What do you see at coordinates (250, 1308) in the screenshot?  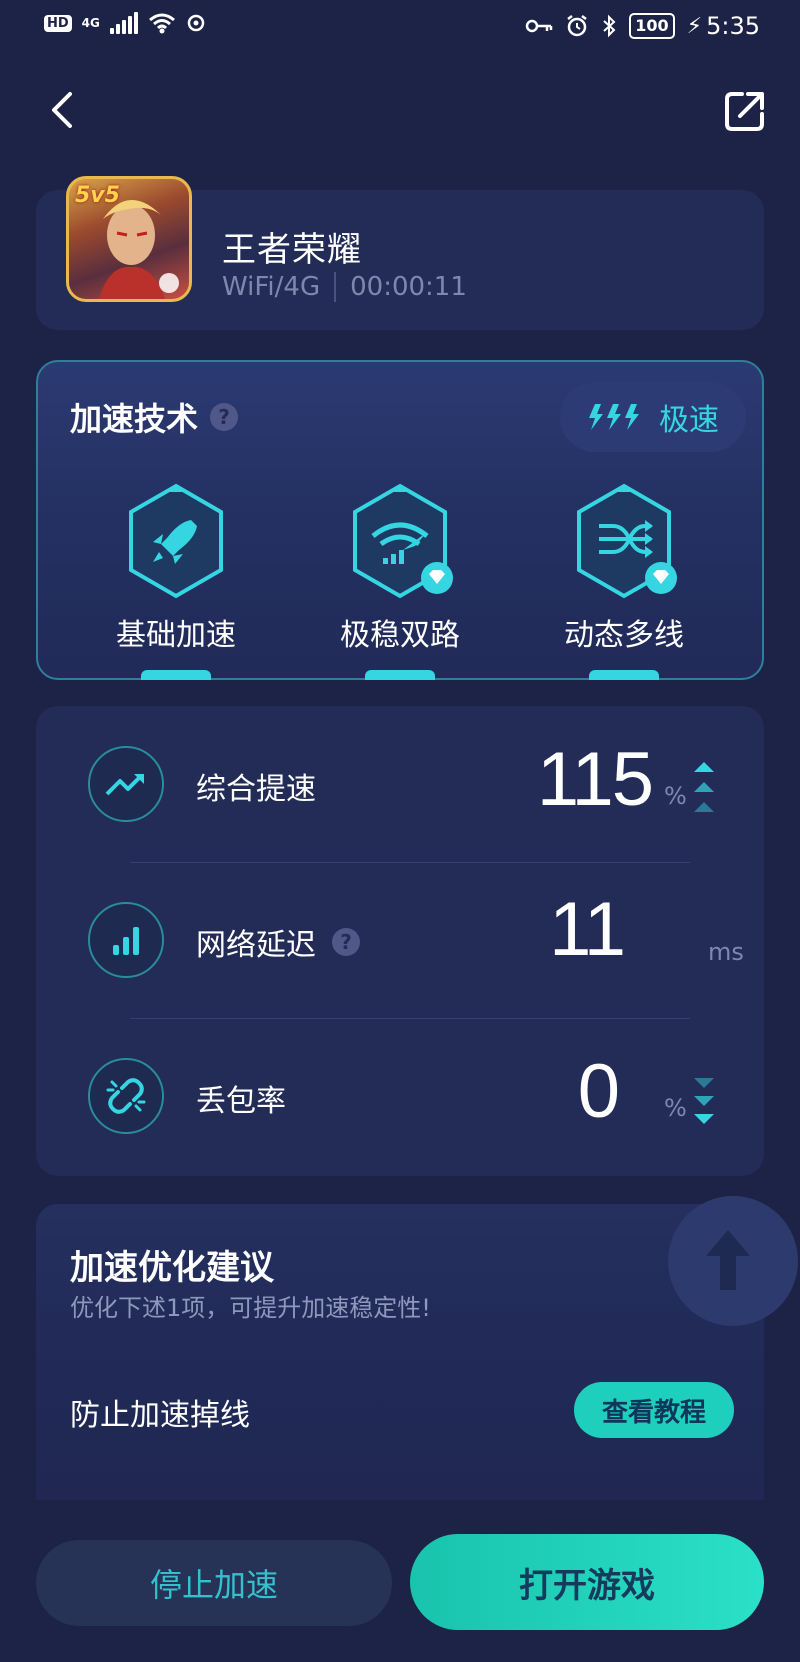 I see `optimization-subtitle: 优化下述1项，可提升加速稳定性!` at bounding box center [250, 1308].